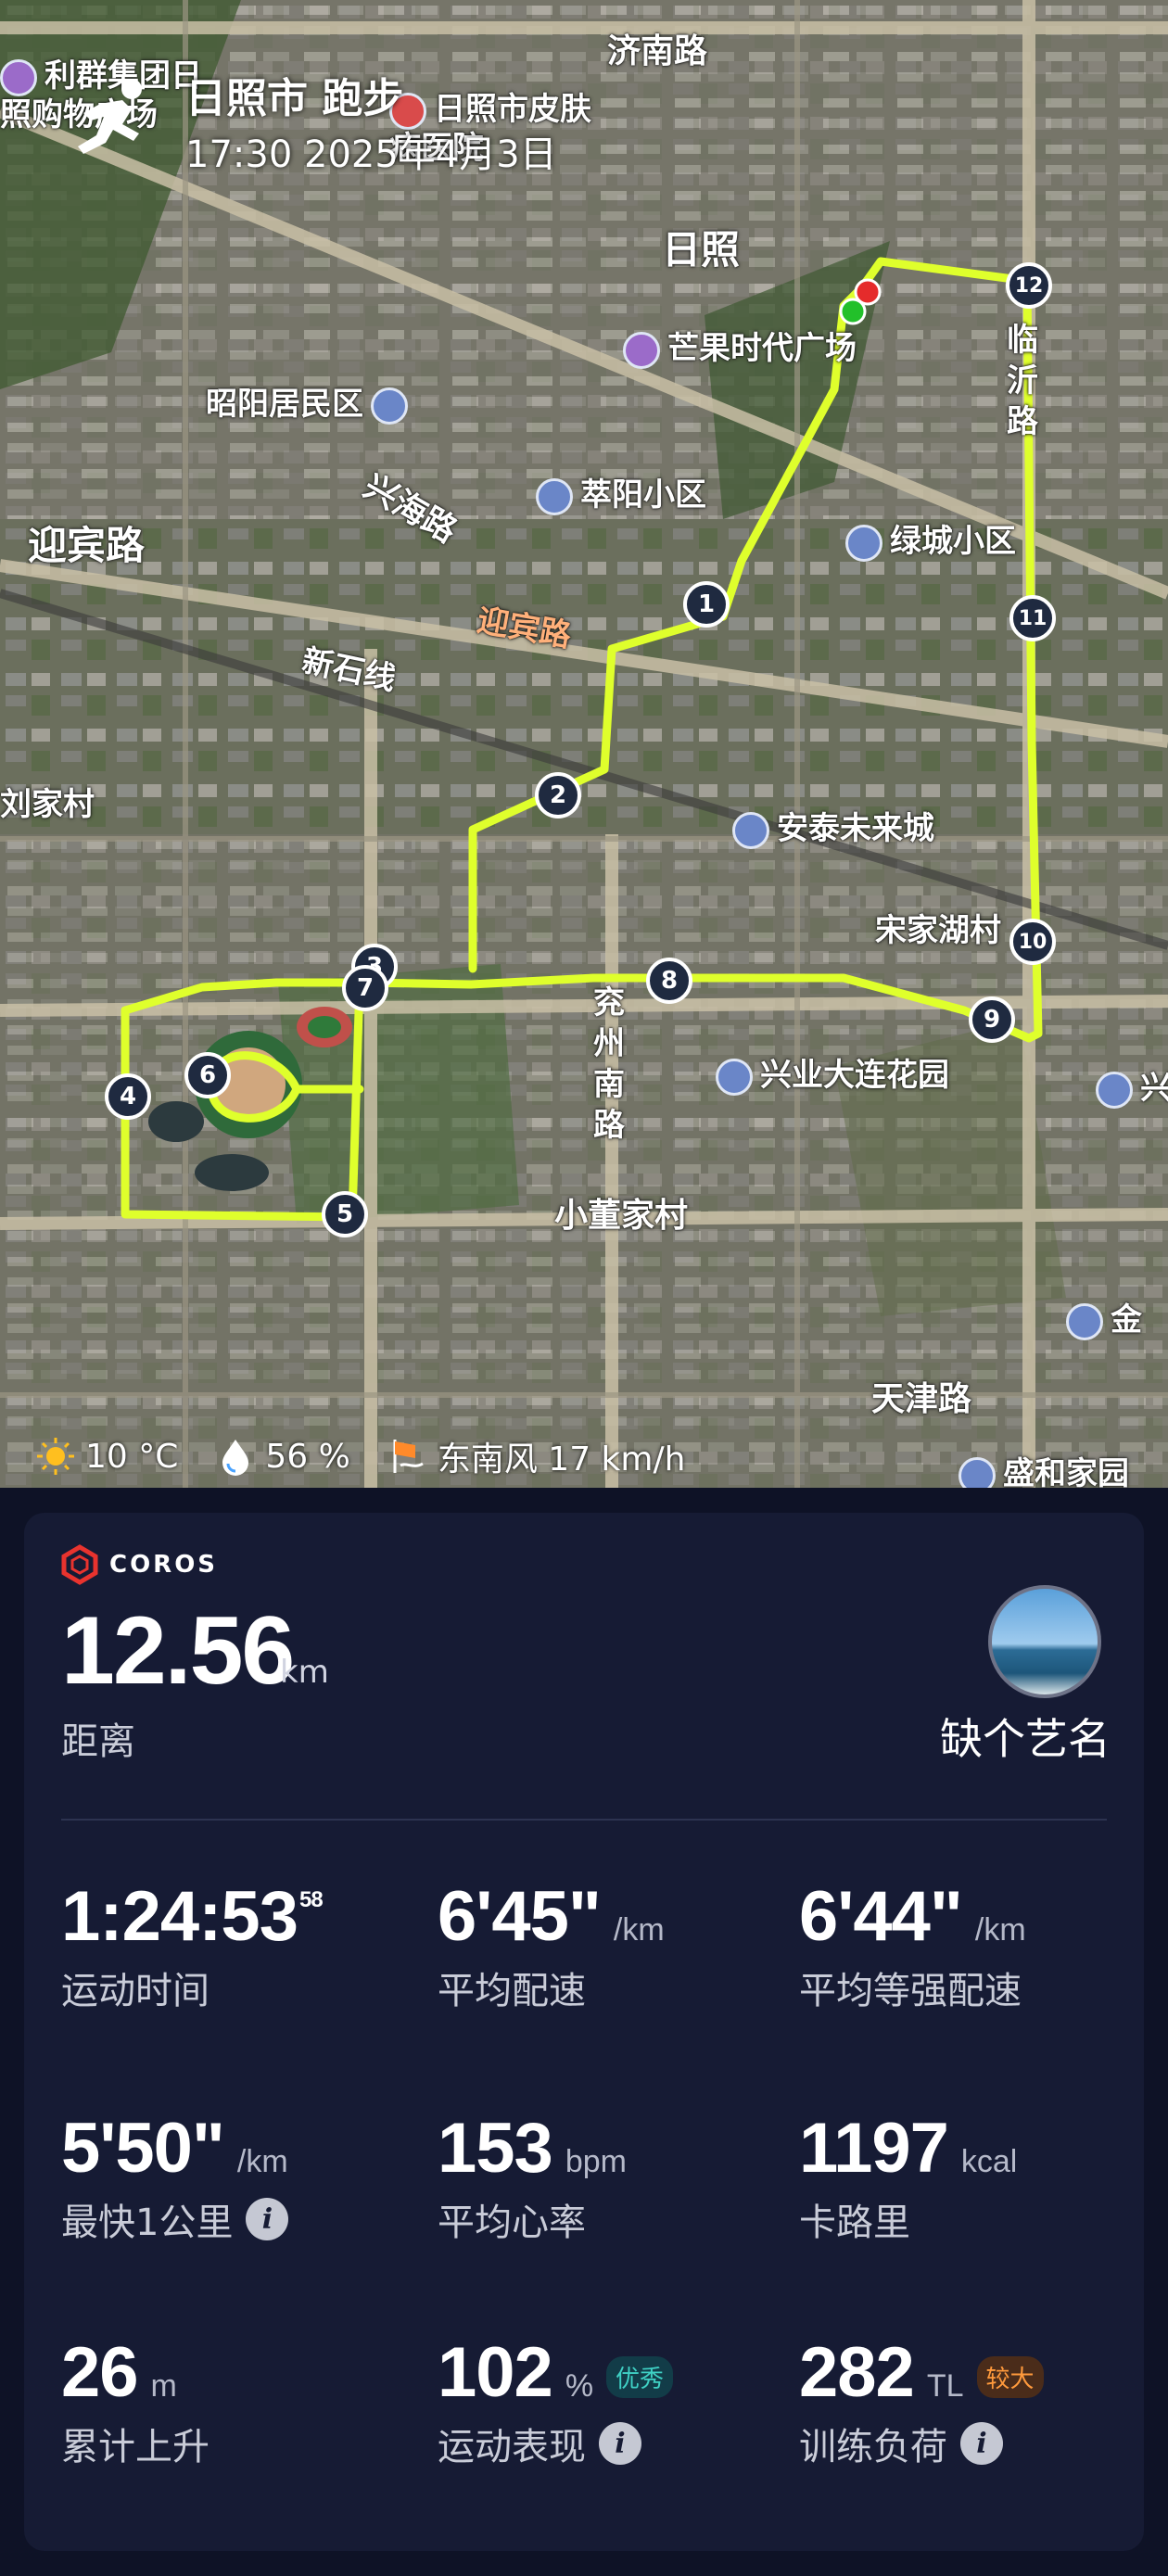 This screenshot has height=2576, width=1168. Describe the element at coordinates (178, 1651) in the screenshot. I see `distance-value: 12.56` at that location.